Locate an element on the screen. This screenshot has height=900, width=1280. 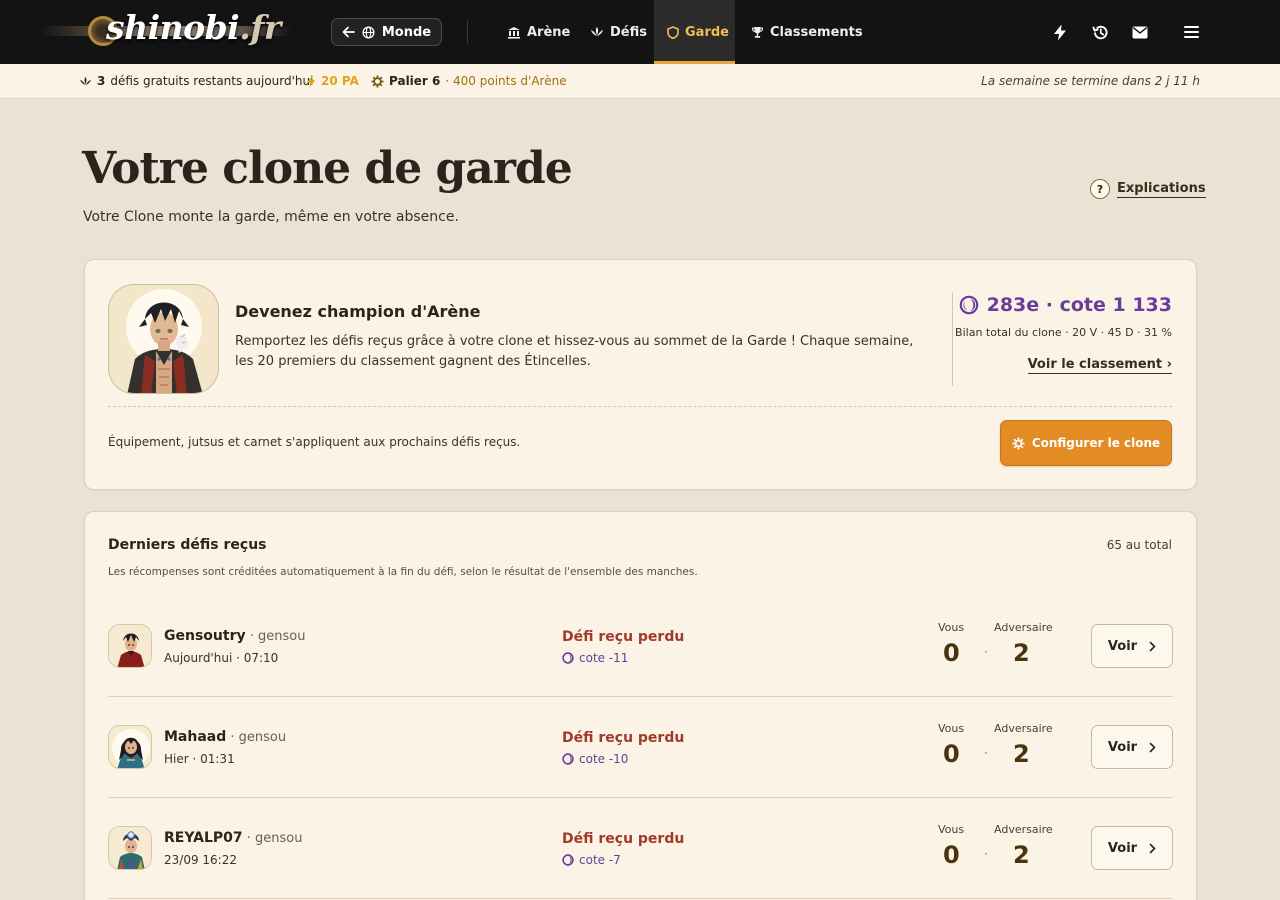
clone-rank-value: 283e · cote 1 133 is located at coordinates (1079, 305).